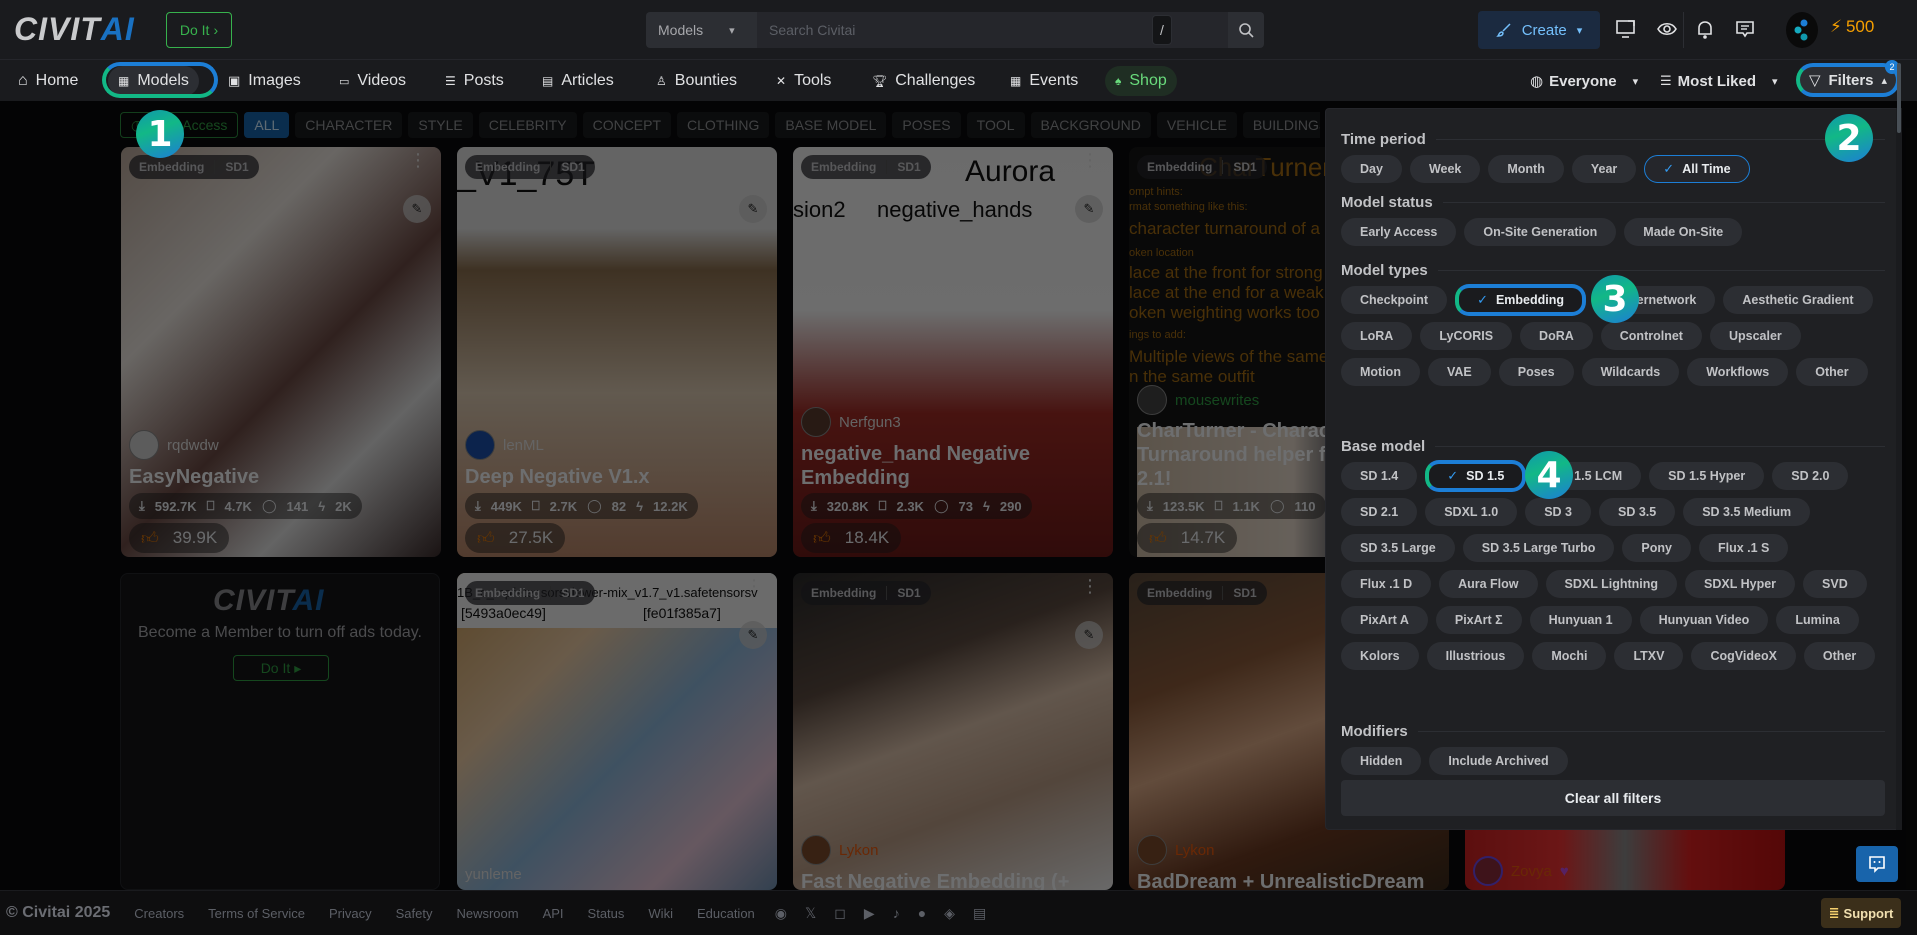 Image resolution: width=1917 pixels, height=935 pixels. What do you see at coordinates (515, 538) in the screenshot?
I see `card-likes: 👍︎ 27.5K` at bounding box center [515, 538].